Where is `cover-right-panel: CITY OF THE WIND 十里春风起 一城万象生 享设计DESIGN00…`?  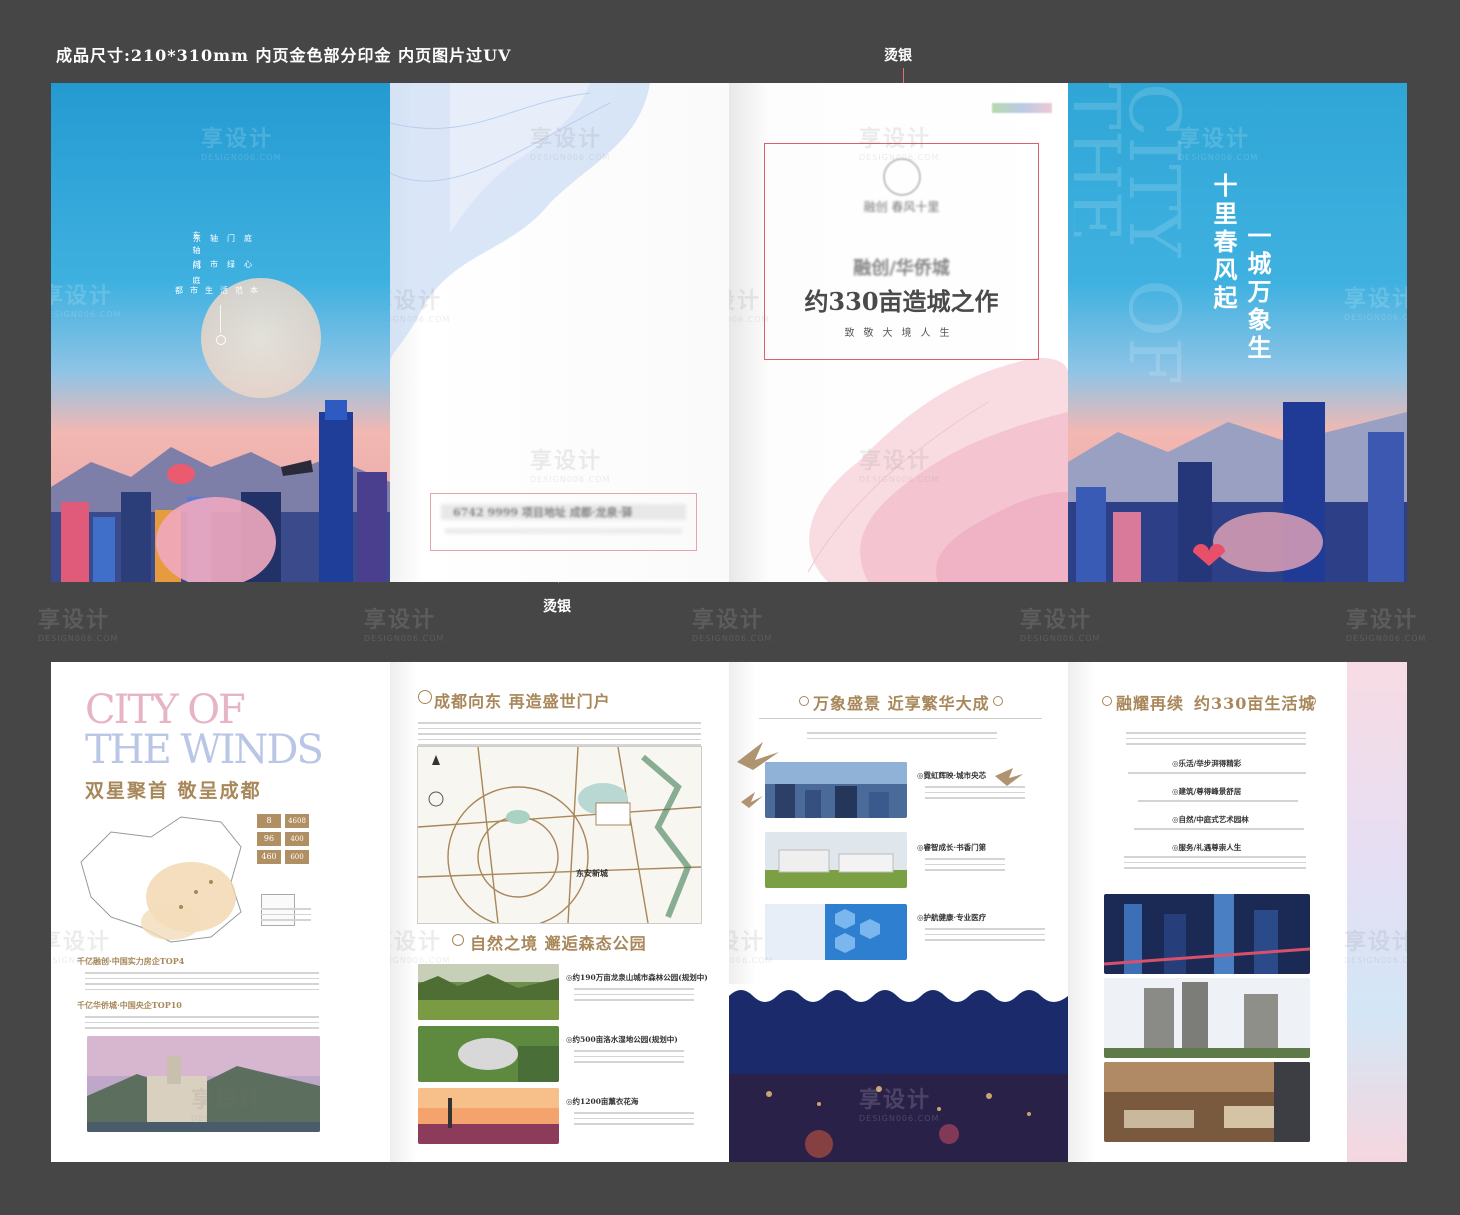 cover-right-panel: CITY OF THE WIND 十里春风起 一城万象生 享设计DESIGN00… is located at coordinates (1237, 332).